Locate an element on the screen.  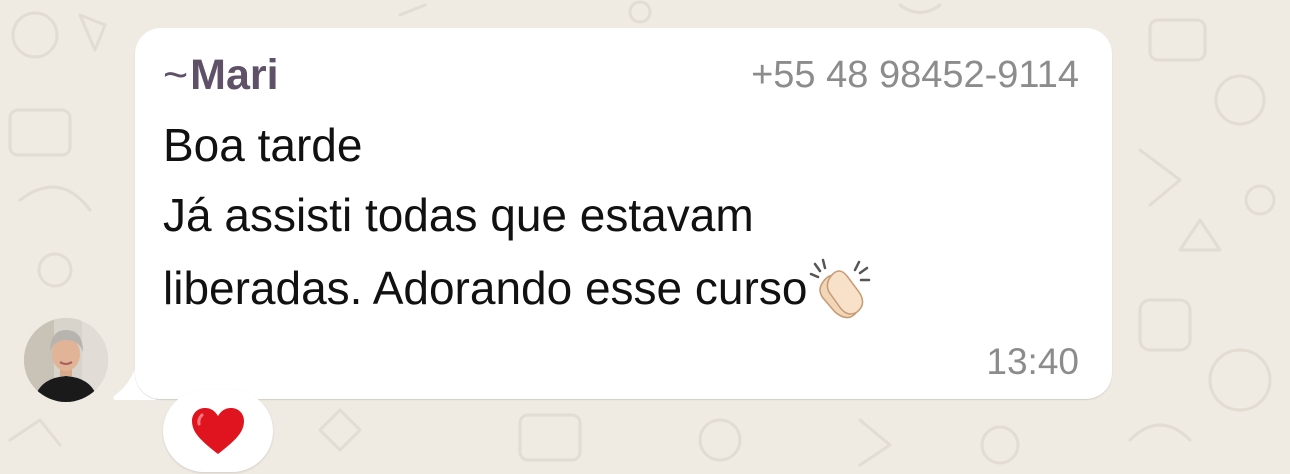
sender-phone: +55 48 98452-9114 is located at coordinates (915, 75).